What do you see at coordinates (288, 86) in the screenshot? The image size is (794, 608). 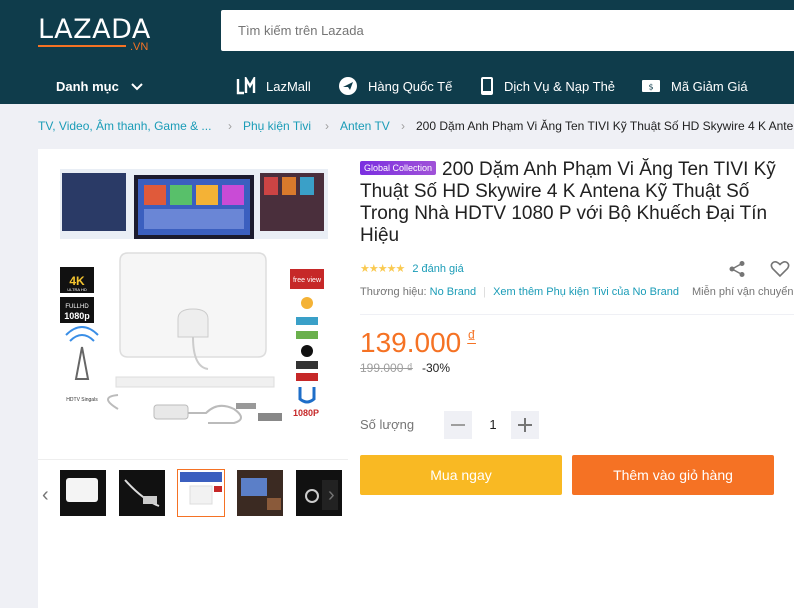 I see `nav-lazmall-label: LazMall` at bounding box center [288, 86].